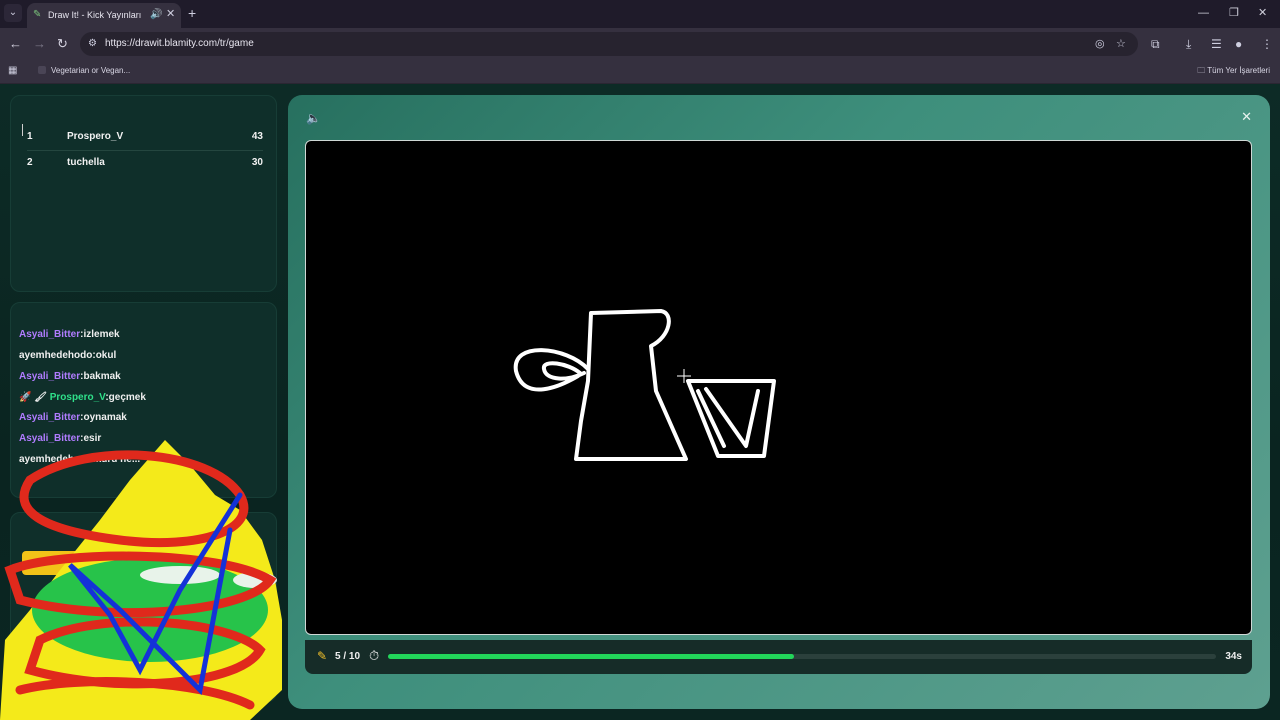 The width and height of the screenshot is (1280, 720). I want to click on apps-grid-icon: ▦, so click(12, 71).